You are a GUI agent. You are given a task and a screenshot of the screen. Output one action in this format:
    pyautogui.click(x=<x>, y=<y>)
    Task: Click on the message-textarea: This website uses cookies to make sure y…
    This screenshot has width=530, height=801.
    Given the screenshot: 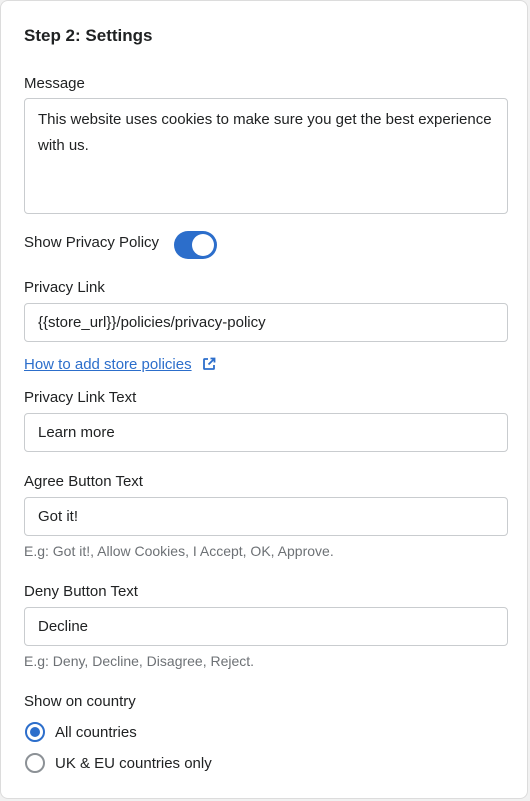 What is the action you would take?
    pyautogui.click(x=266, y=156)
    